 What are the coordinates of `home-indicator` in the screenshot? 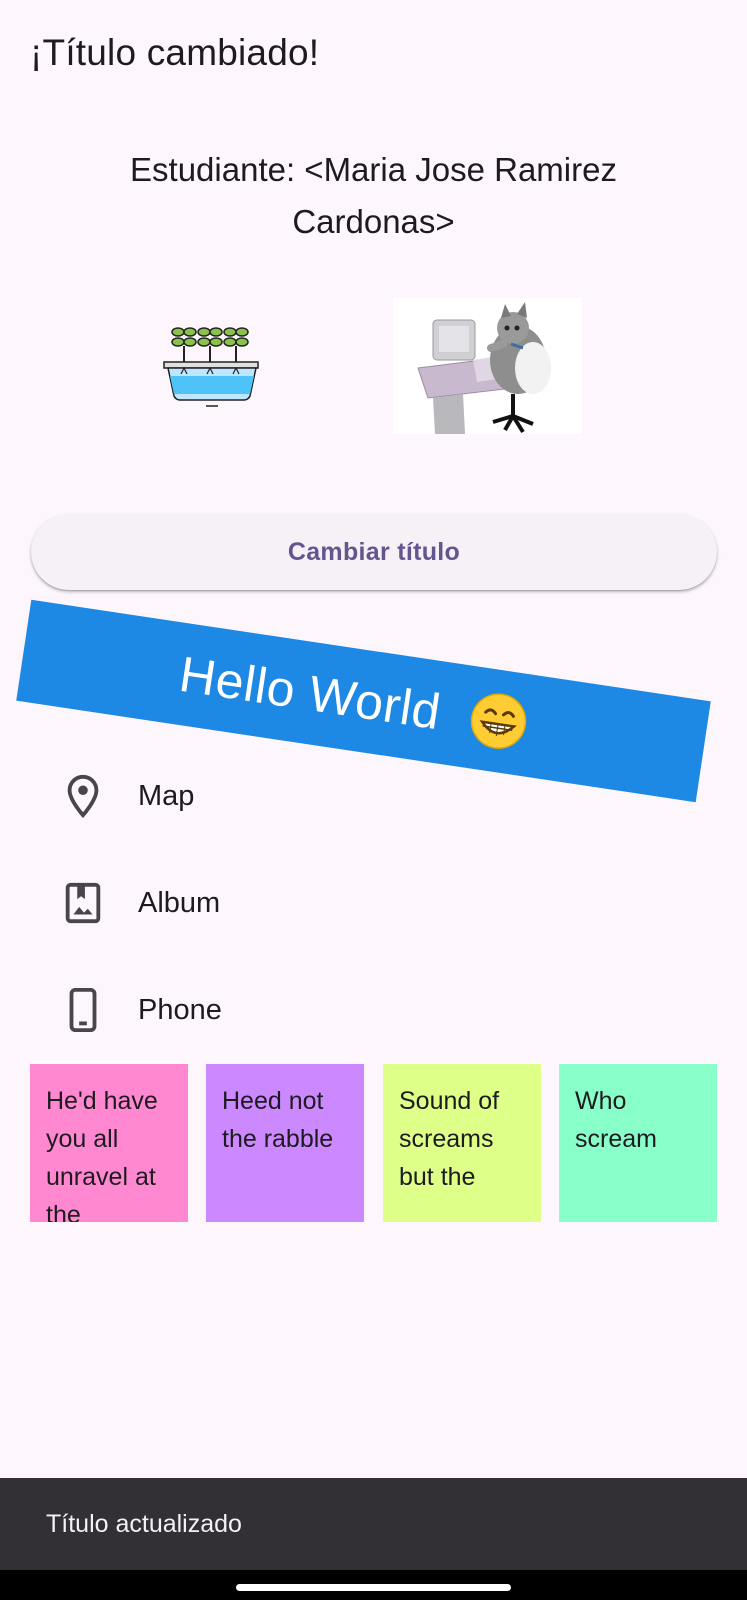 It's located at (373, 1587).